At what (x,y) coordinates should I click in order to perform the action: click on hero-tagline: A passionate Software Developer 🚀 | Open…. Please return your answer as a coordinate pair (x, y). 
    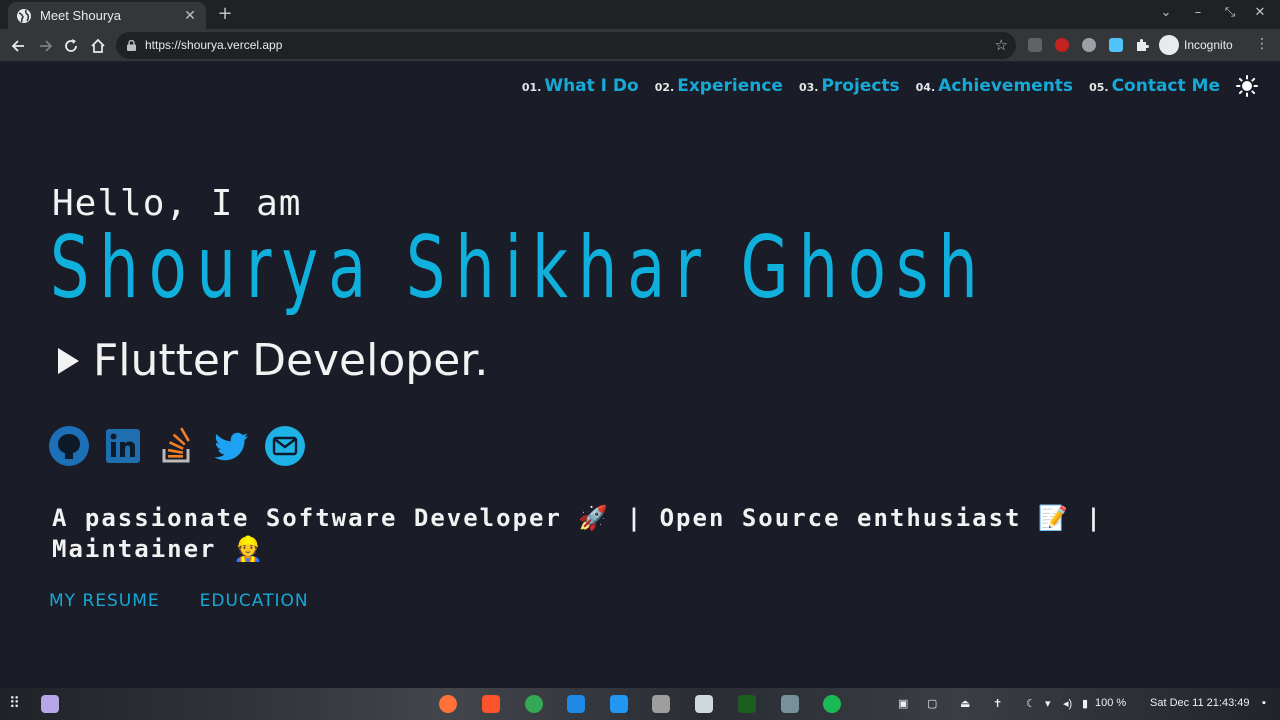
    Looking at the image, I should click on (577, 533).